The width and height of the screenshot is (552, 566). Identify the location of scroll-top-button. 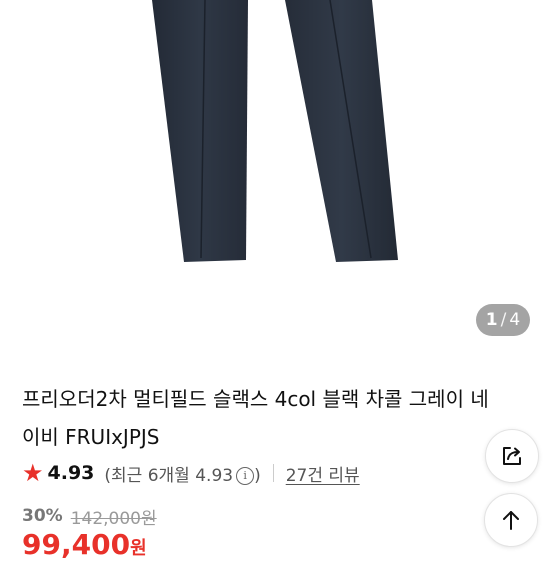
(511, 520).